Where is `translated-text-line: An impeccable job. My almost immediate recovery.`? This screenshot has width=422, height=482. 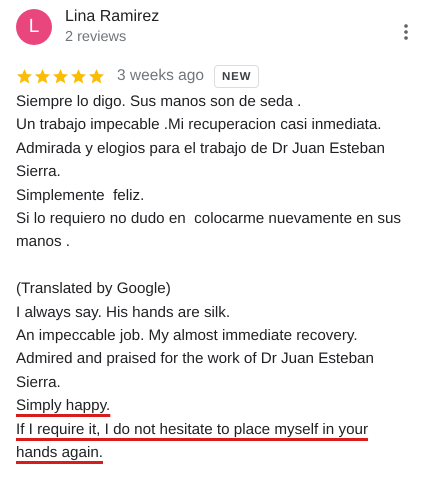 translated-text-line: An impeccable job. My almost immediate recovery. is located at coordinates (187, 336).